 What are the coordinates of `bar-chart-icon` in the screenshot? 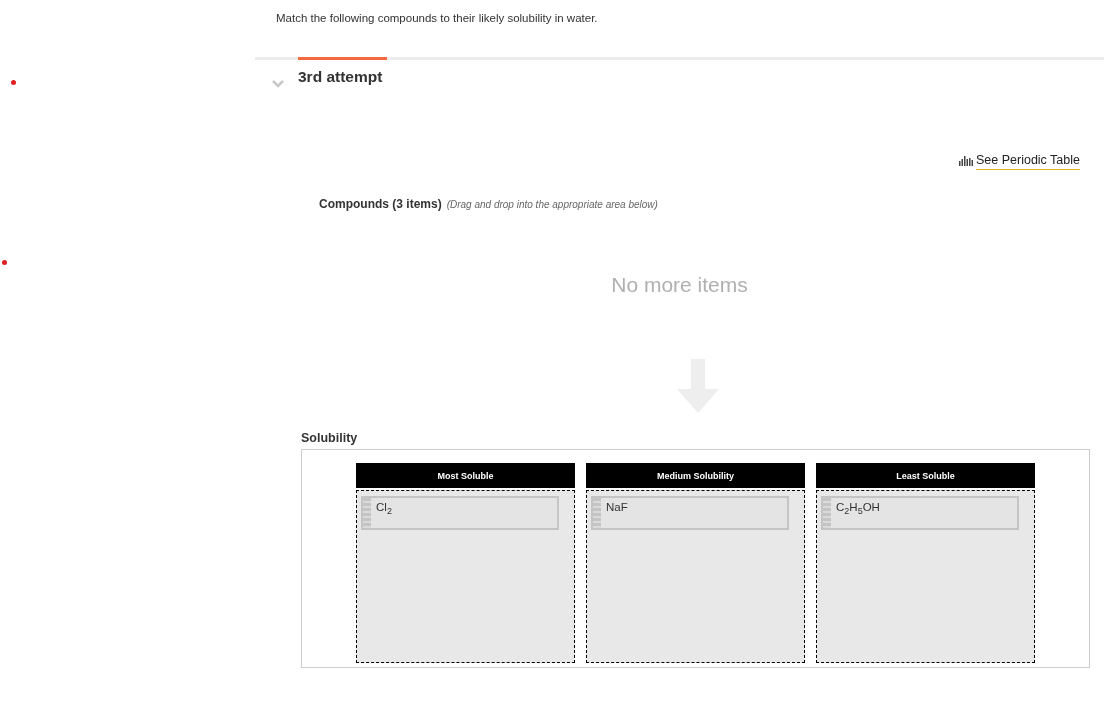 It's located at (966, 161).